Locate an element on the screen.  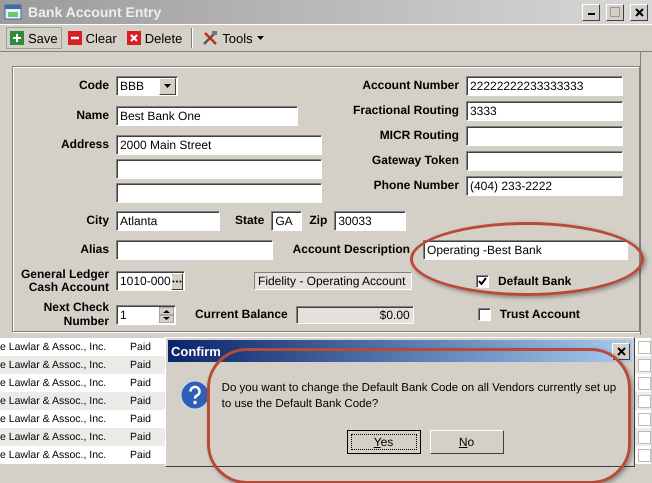
balance-display: $0.00 is located at coordinates (355, 315).